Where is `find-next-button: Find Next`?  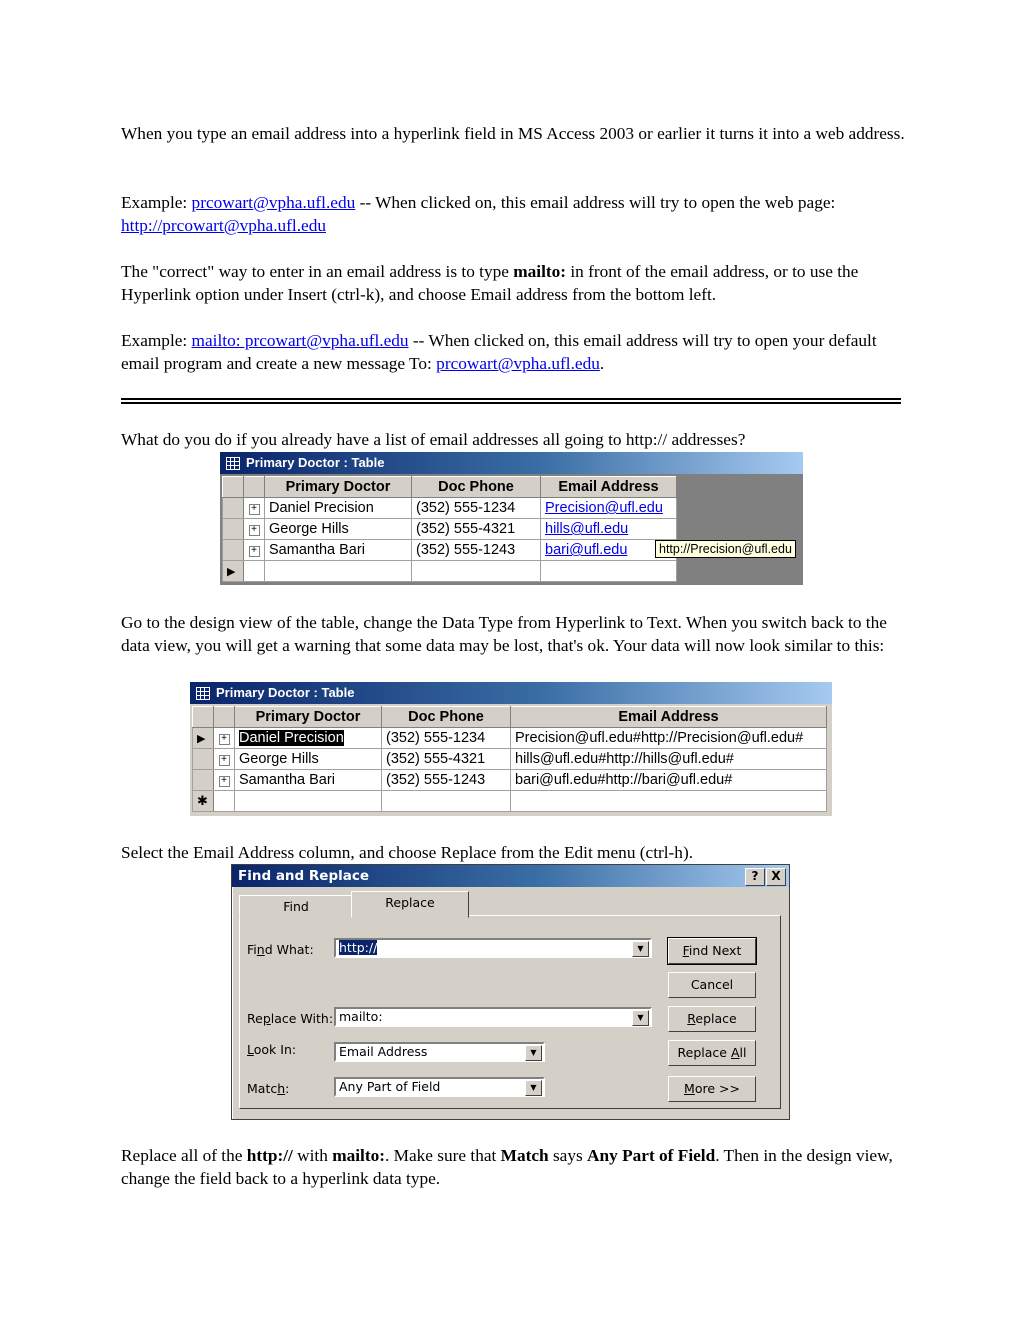 find-next-button: Find Next is located at coordinates (712, 951).